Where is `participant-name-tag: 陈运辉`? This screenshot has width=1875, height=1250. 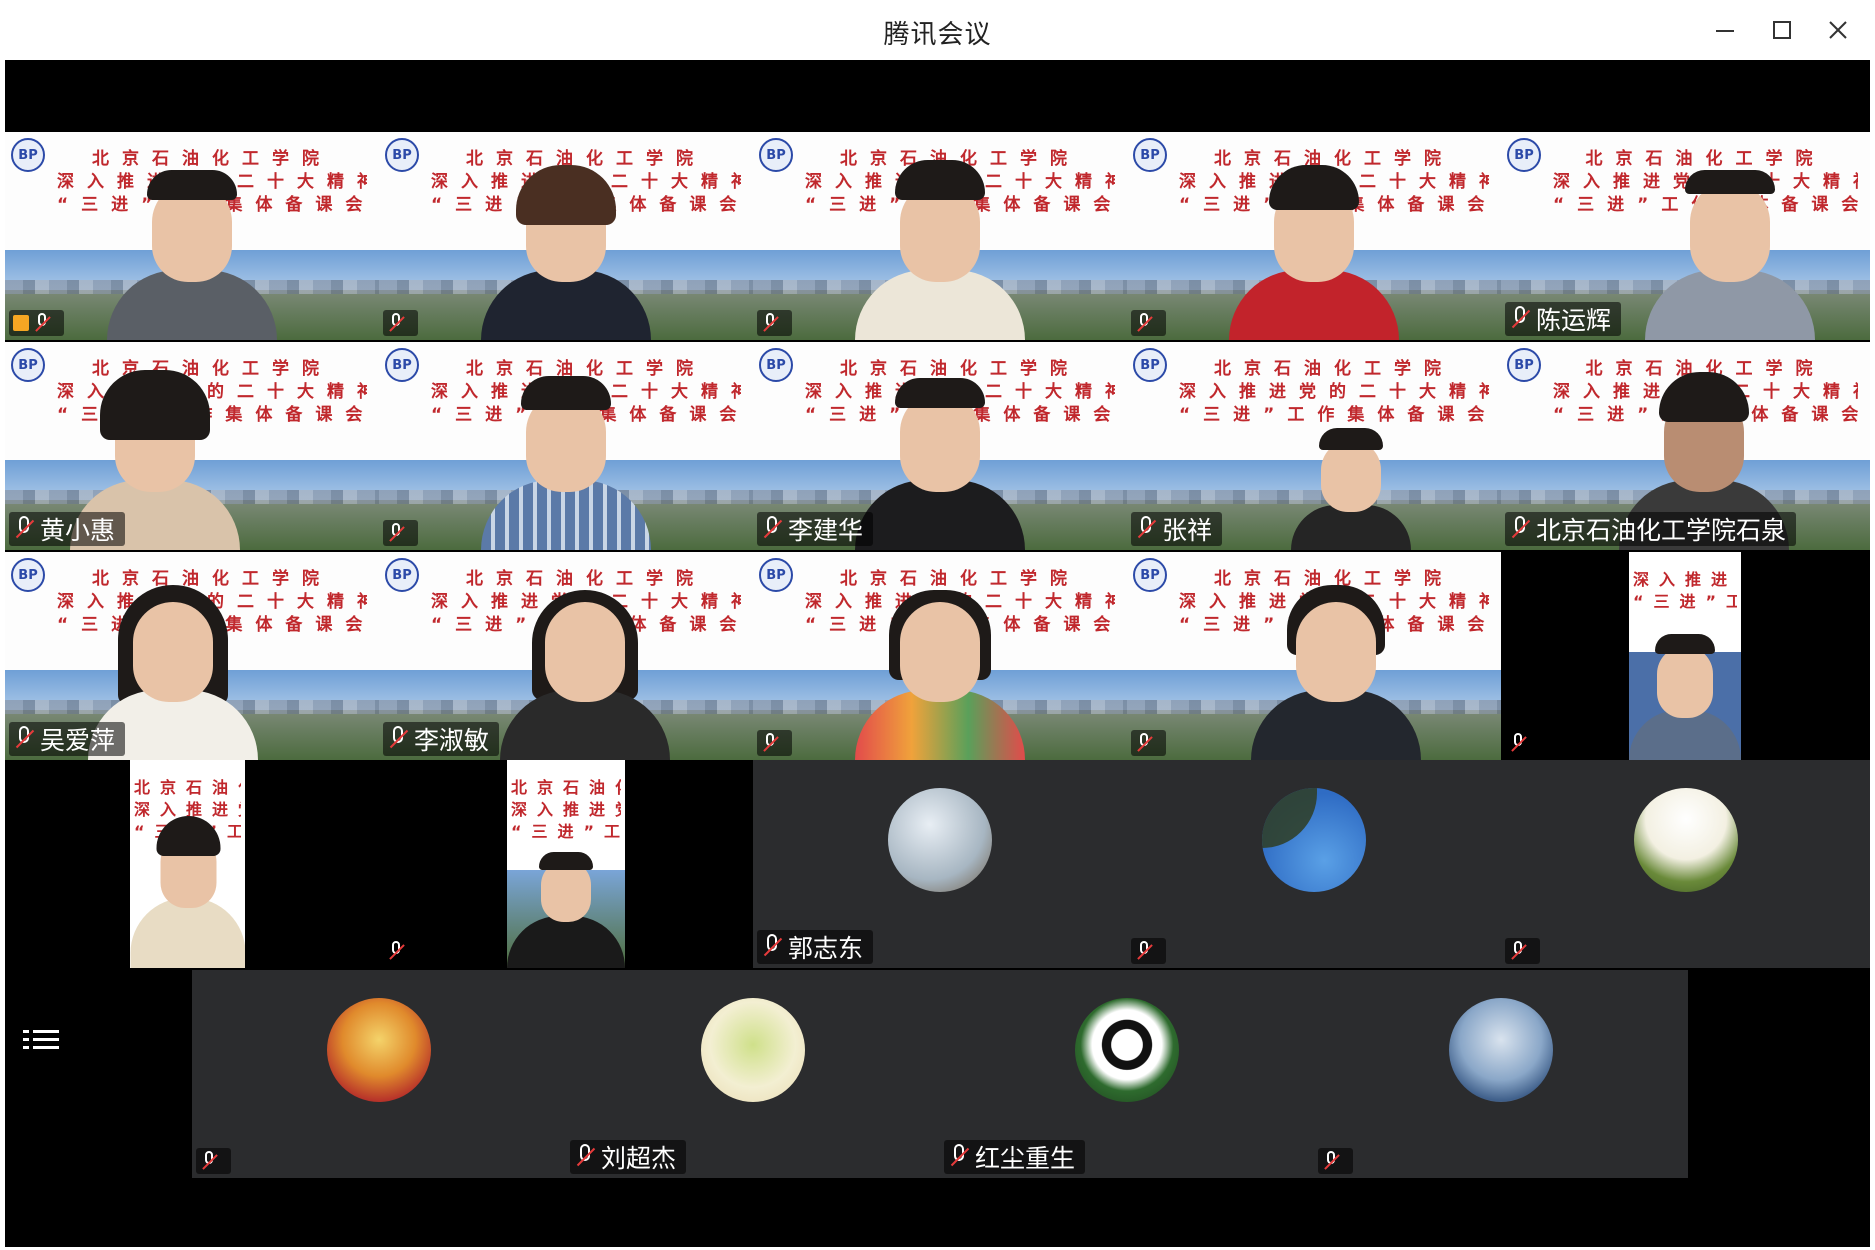 participant-name-tag: 陈运辉 is located at coordinates (1563, 319).